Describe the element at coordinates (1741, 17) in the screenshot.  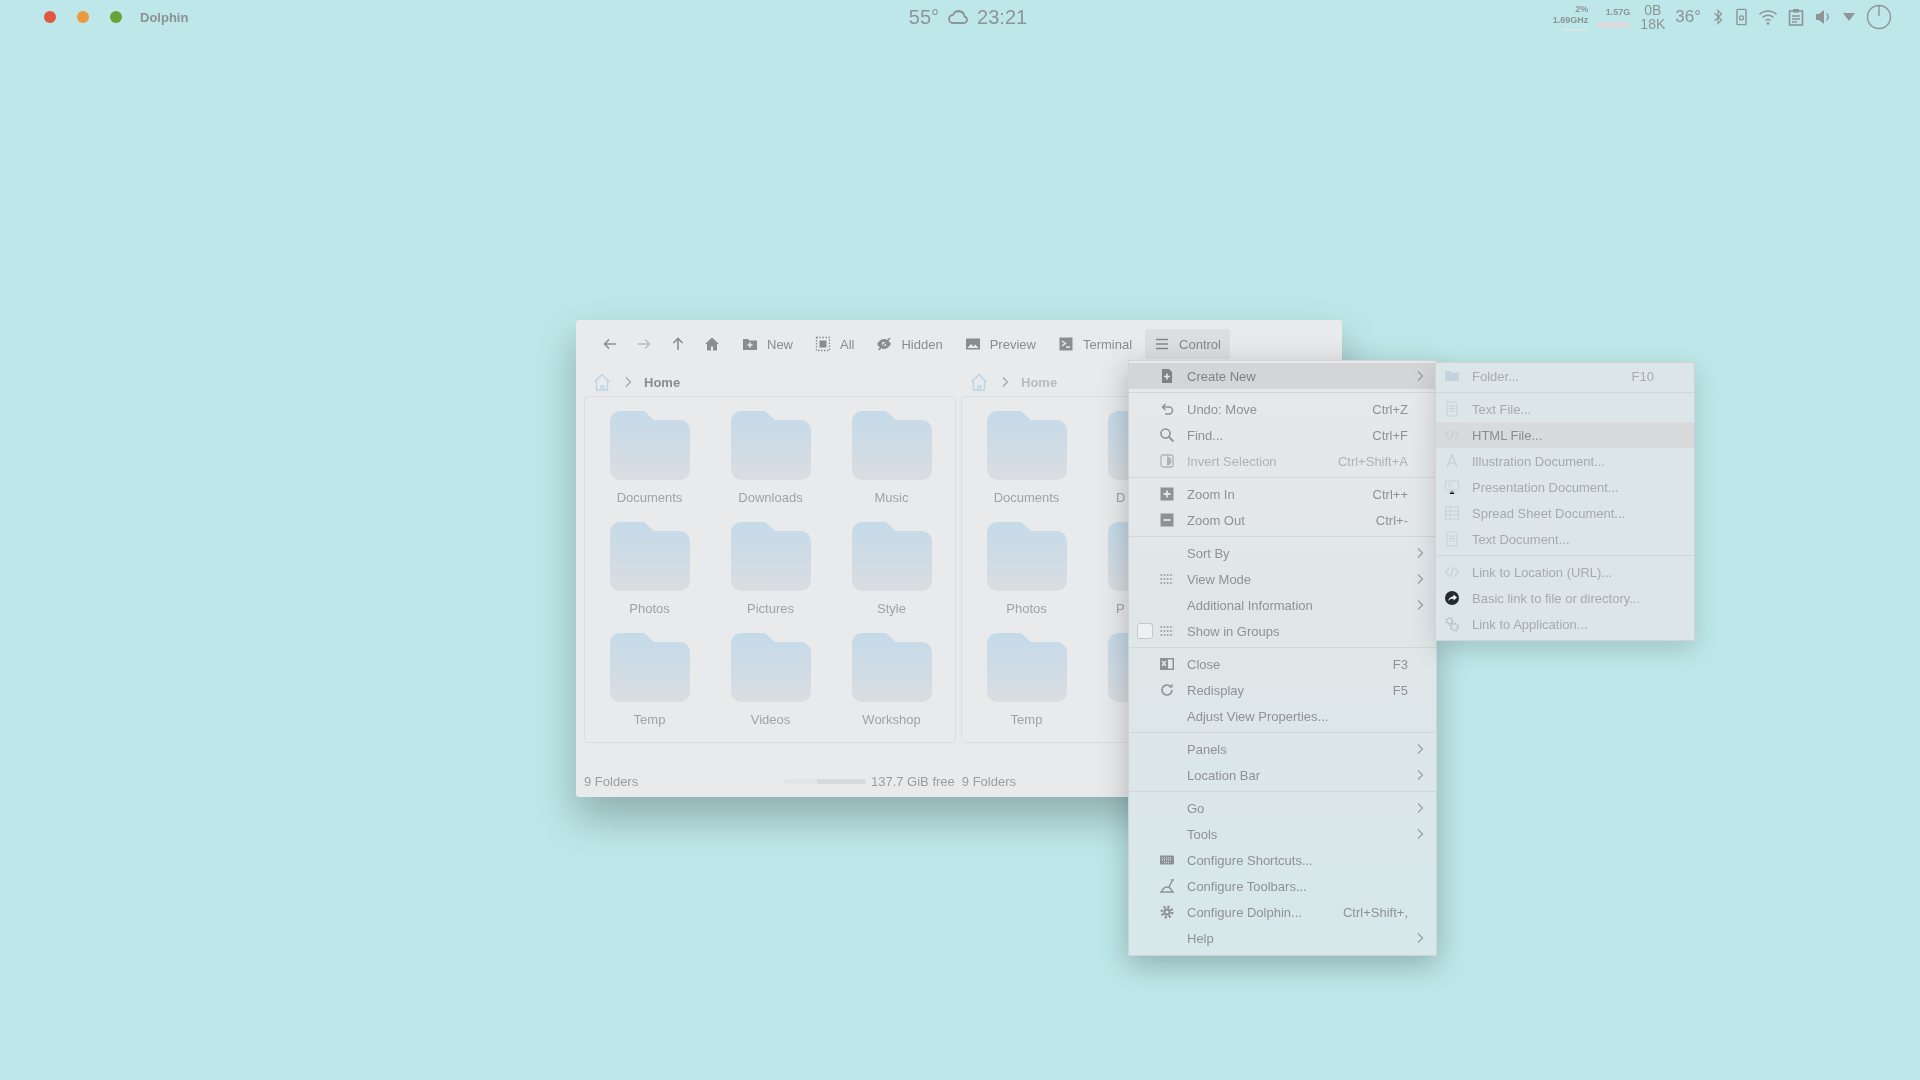
I see `phone-icon` at that location.